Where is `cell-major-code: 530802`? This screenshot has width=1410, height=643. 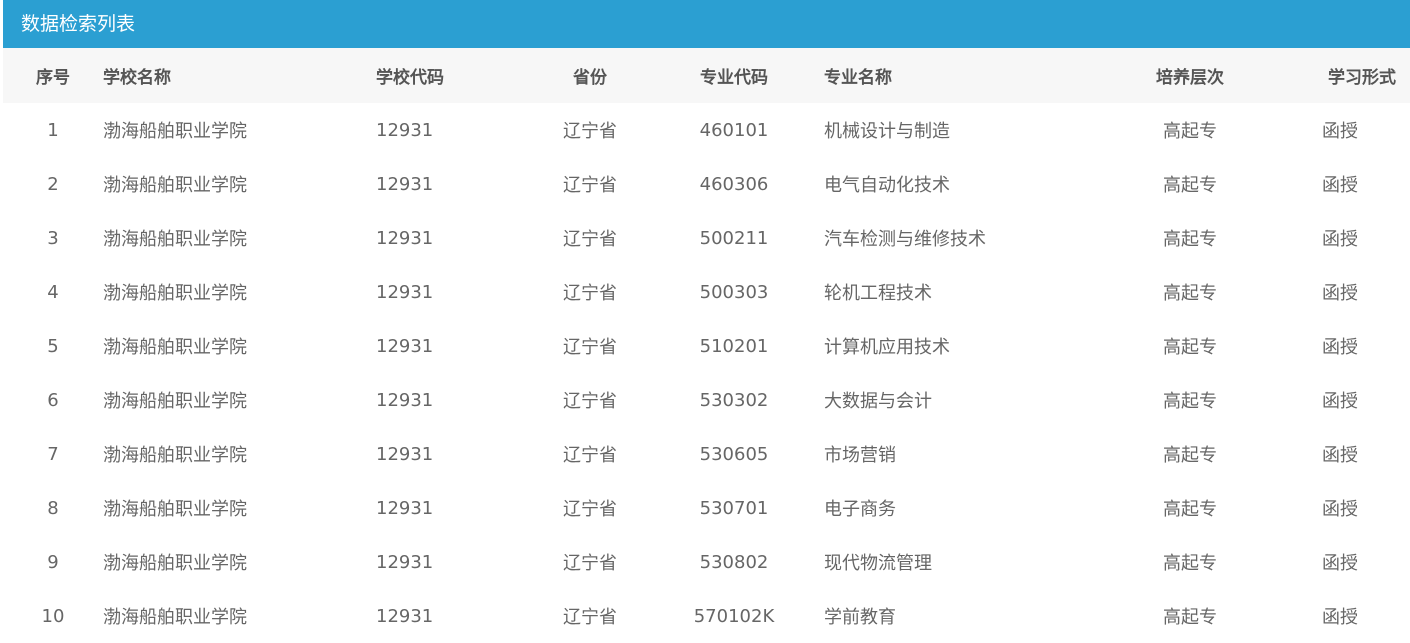
cell-major-code: 530802 is located at coordinates (734, 562).